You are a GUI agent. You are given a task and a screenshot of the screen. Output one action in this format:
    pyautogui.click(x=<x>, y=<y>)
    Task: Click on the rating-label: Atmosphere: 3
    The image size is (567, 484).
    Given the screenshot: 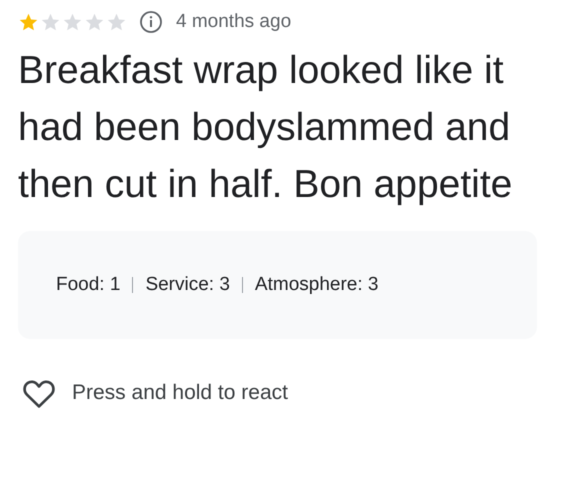 What is the action you would take?
    pyautogui.click(x=316, y=285)
    